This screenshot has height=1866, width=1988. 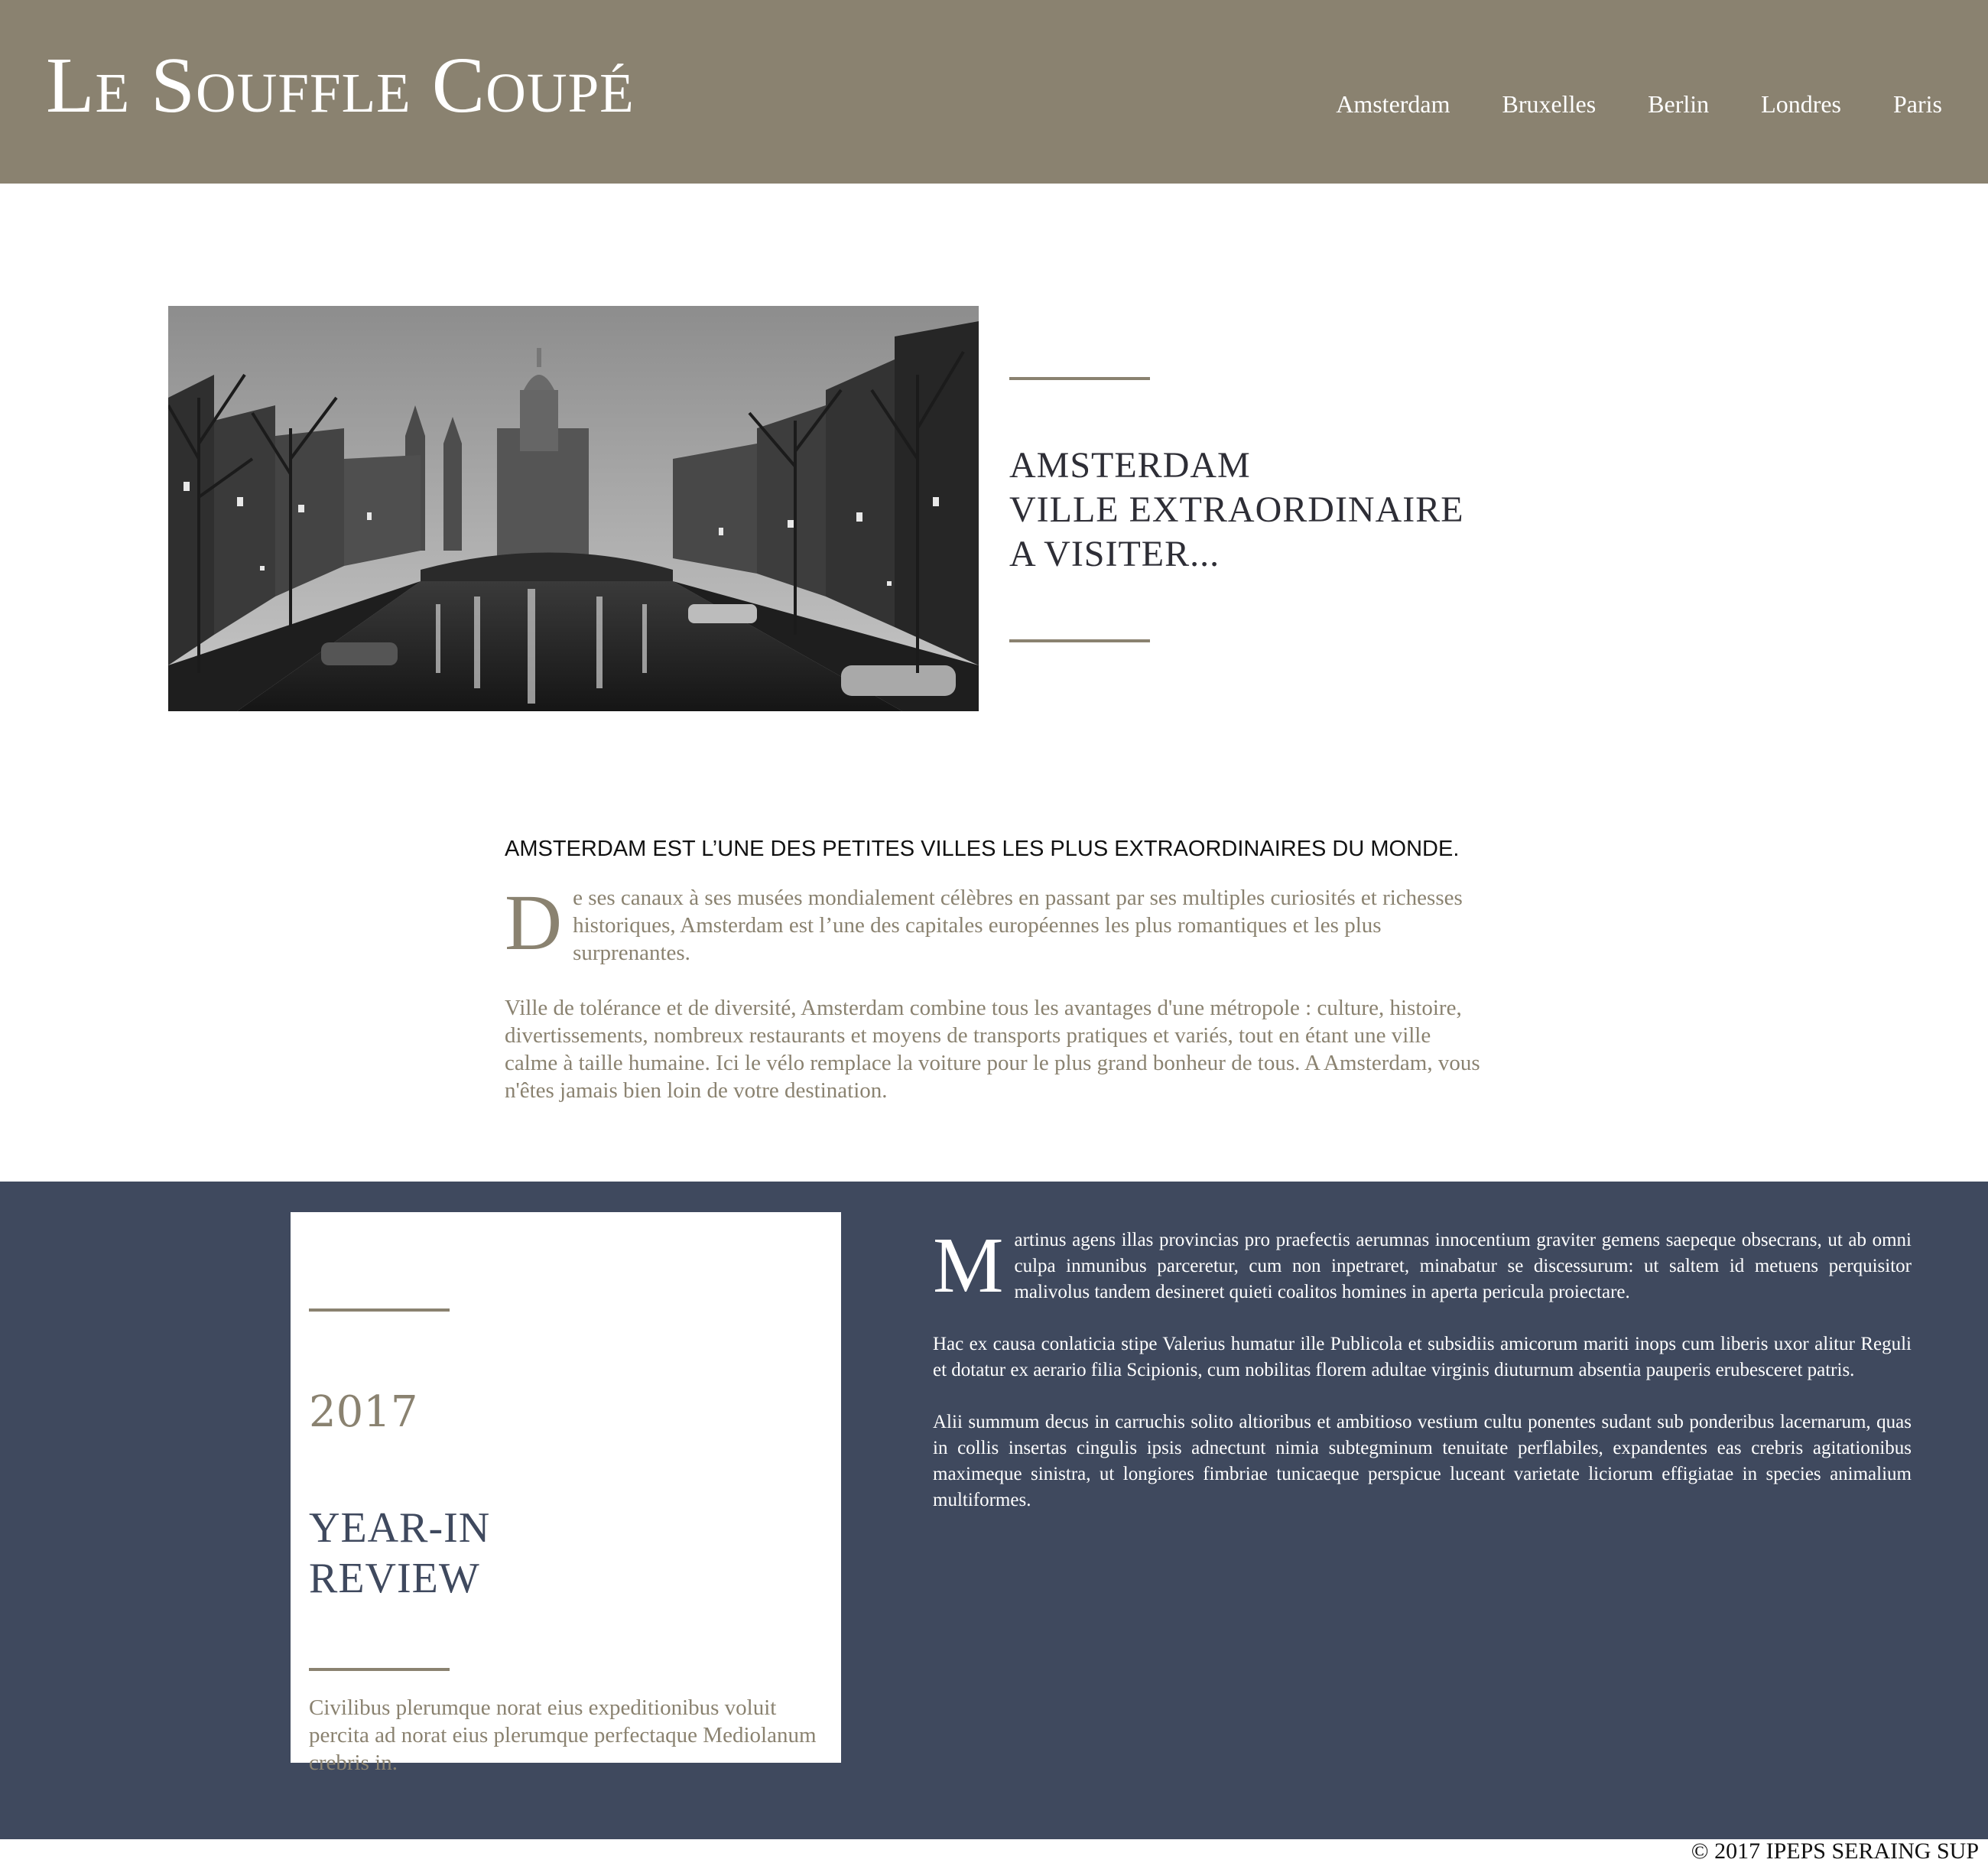 What do you see at coordinates (1130, 465) in the screenshot?
I see `hero-title-line: AMSTERDAM` at bounding box center [1130, 465].